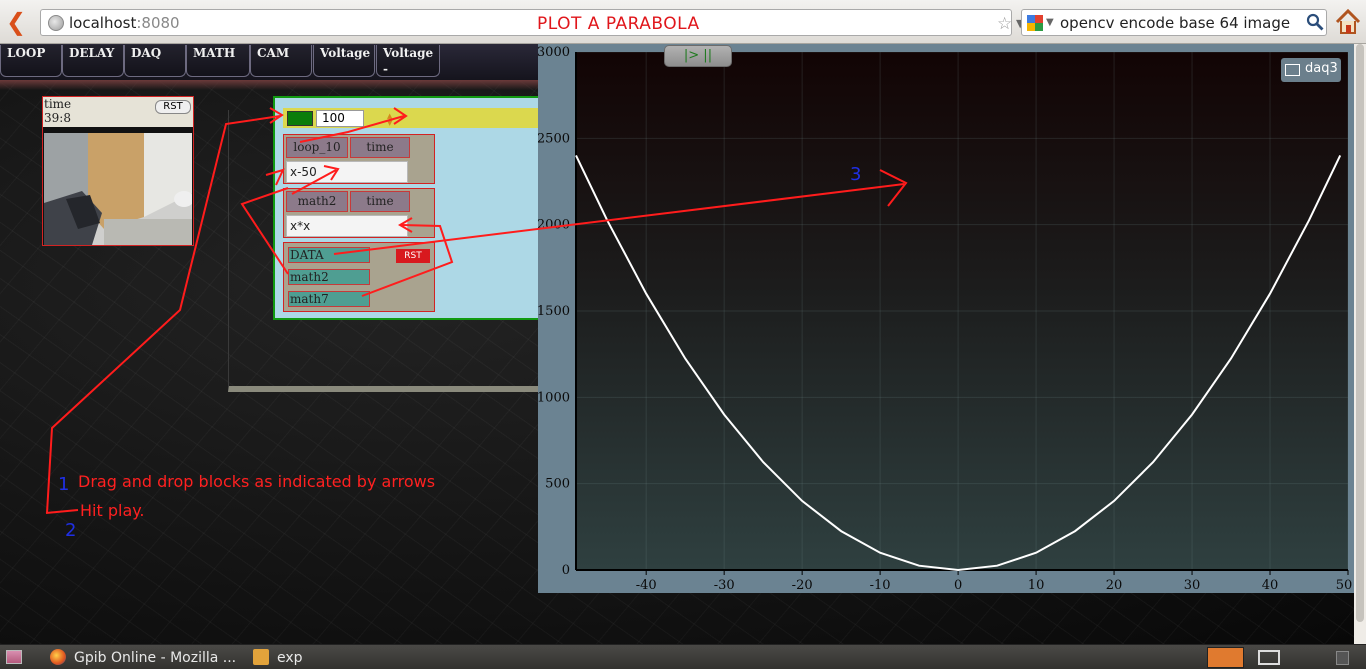 The image size is (1366, 669). What do you see at coordinates (566, 570) in the screenshot?
I see `y-tick-label: 0` at bounding box center [566, 570].